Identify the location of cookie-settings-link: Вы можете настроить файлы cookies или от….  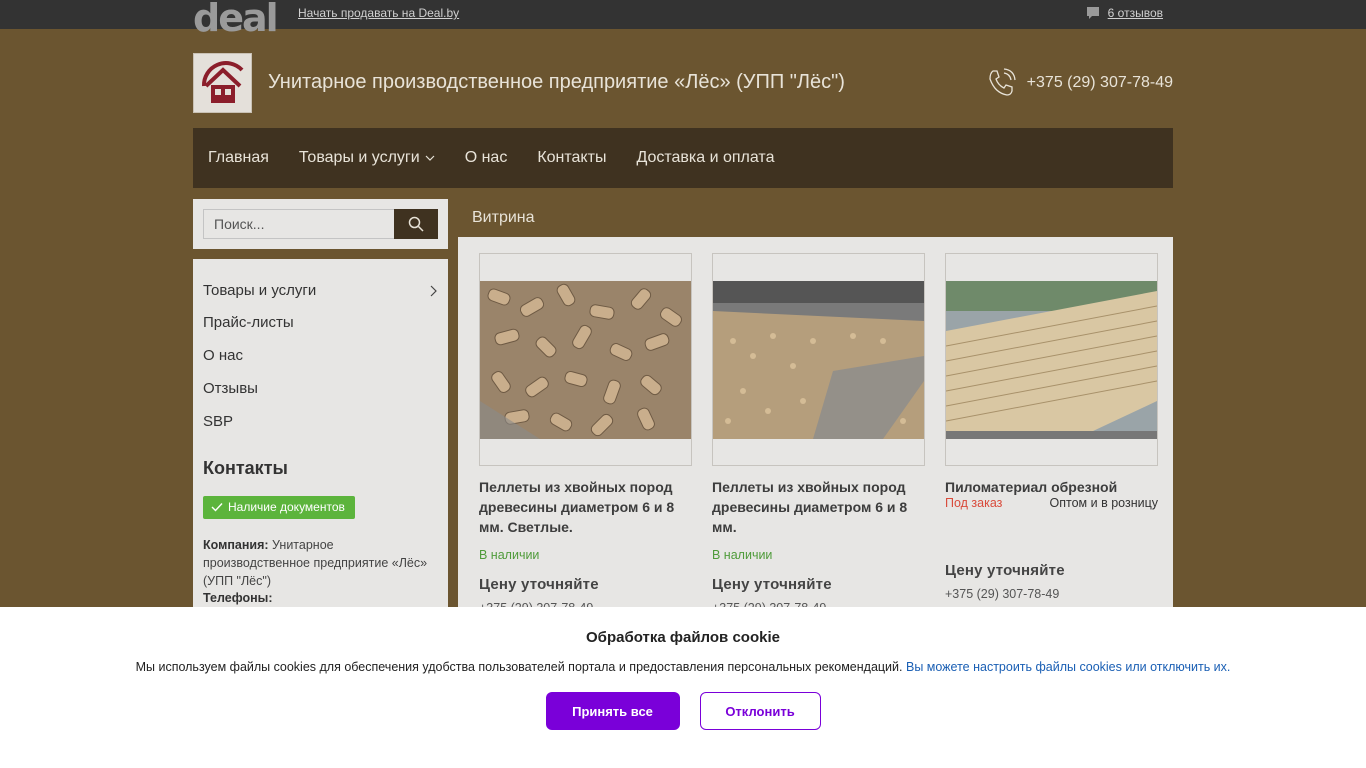
(1068, 667).